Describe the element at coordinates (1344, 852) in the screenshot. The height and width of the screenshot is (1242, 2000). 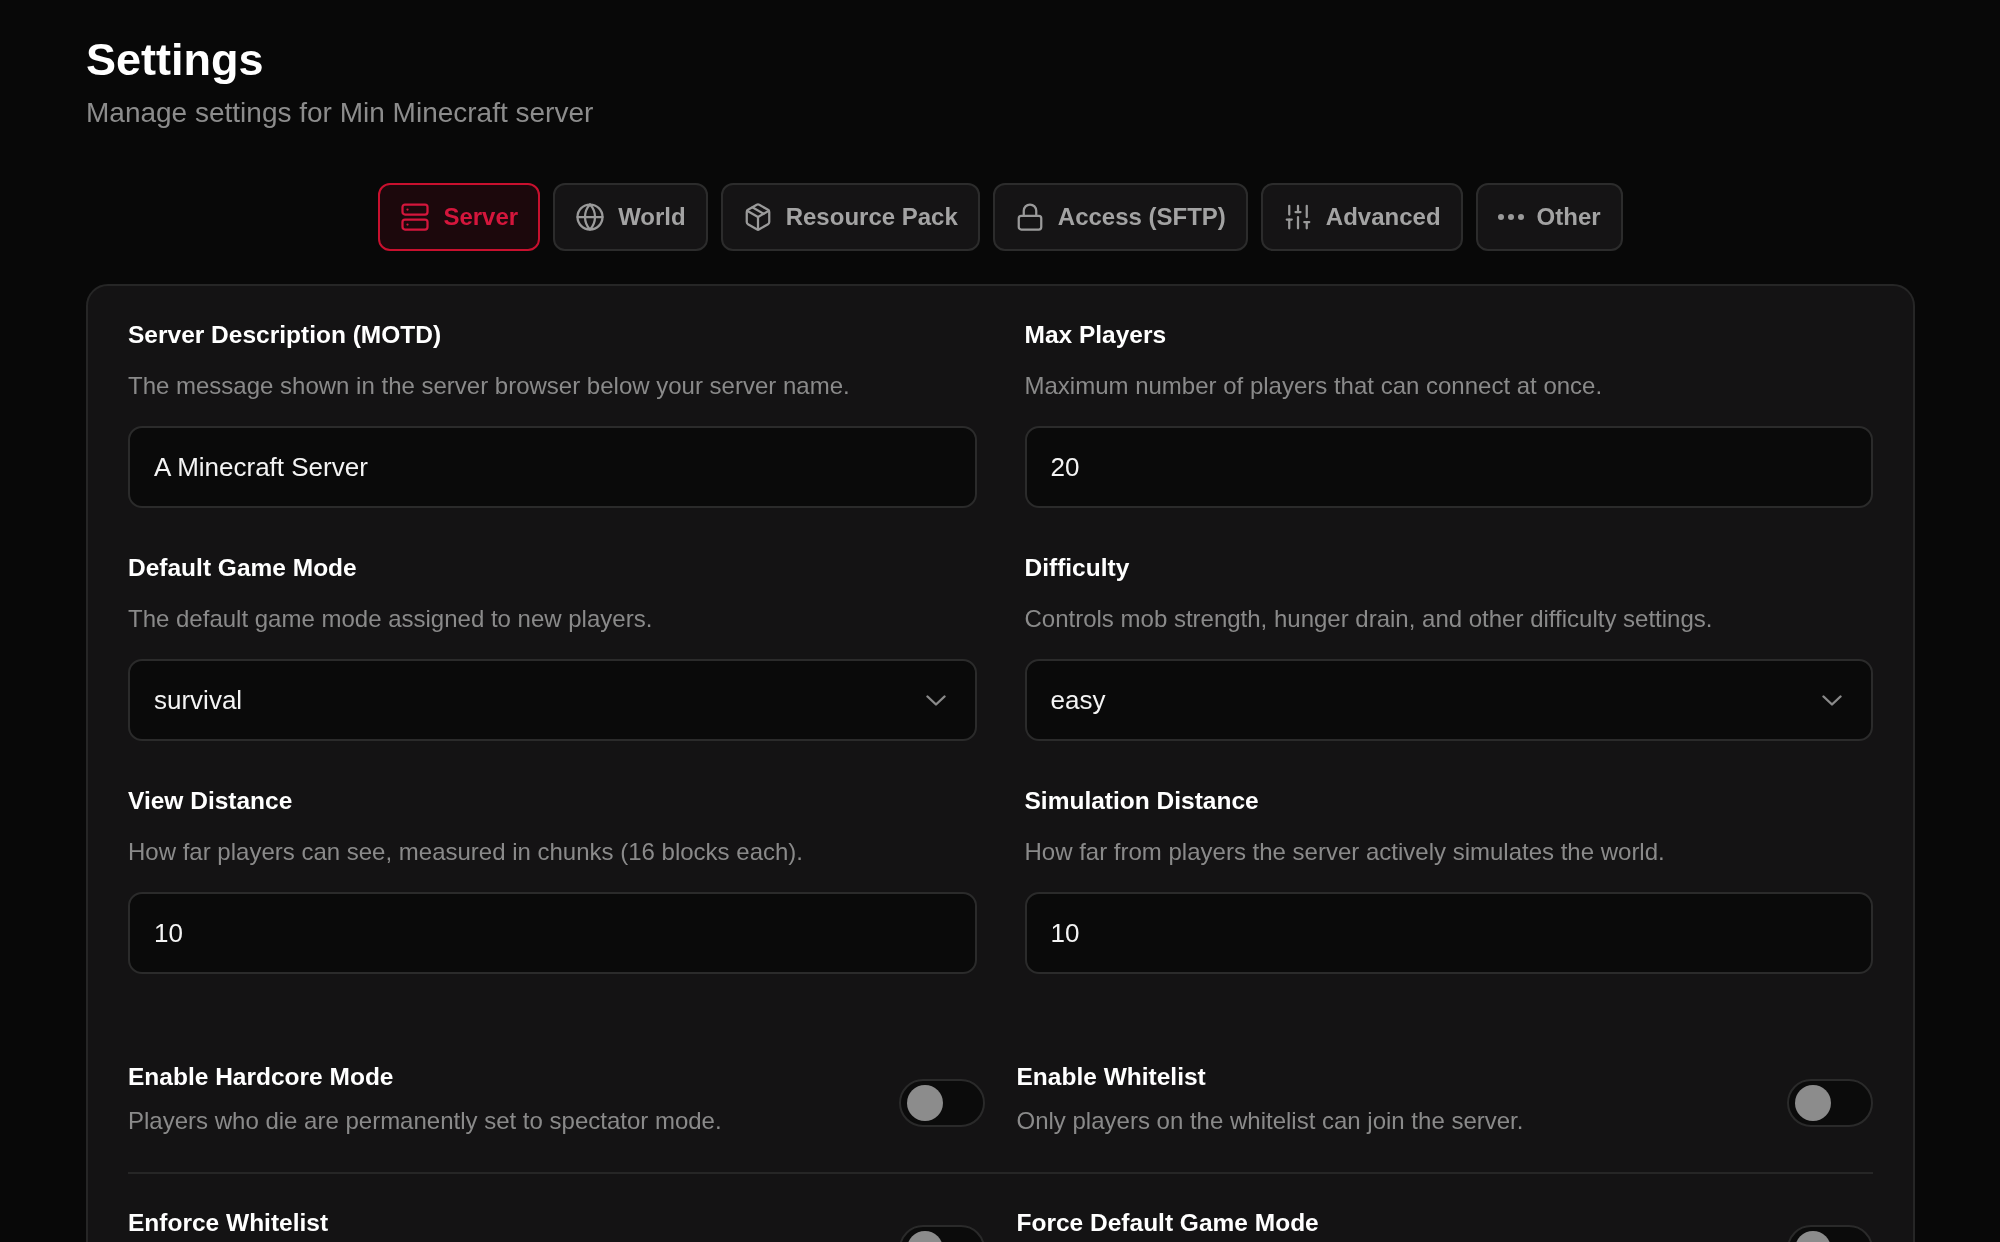
I see `field-description: How far from players the server actively simulates the world.` at that location.